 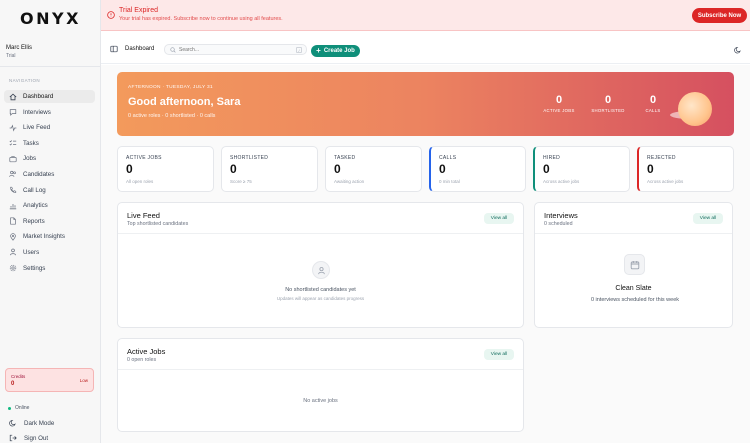 What do you see at coordinates (39, 423) in the screenshot?
I see `dark-mode-label: Dark Mode` at bounding box center [39, 423].